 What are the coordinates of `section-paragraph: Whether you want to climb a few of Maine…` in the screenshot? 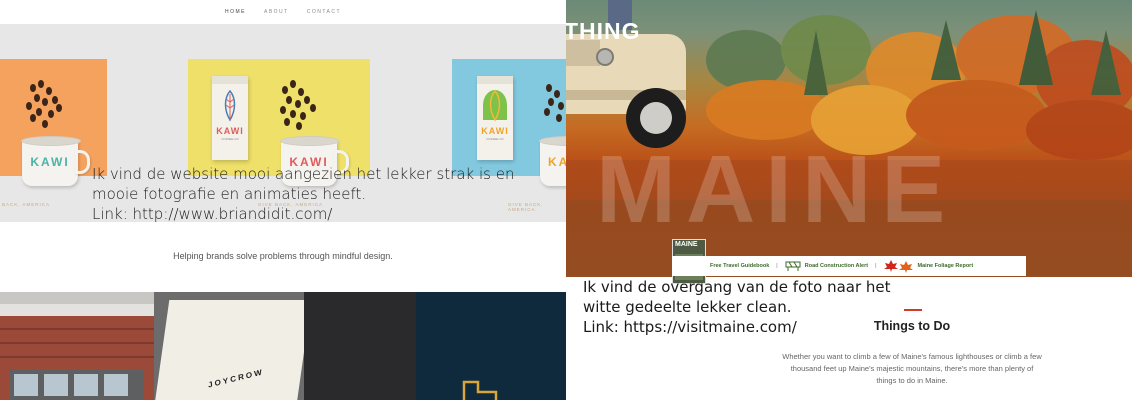 It's located at (912, 368).